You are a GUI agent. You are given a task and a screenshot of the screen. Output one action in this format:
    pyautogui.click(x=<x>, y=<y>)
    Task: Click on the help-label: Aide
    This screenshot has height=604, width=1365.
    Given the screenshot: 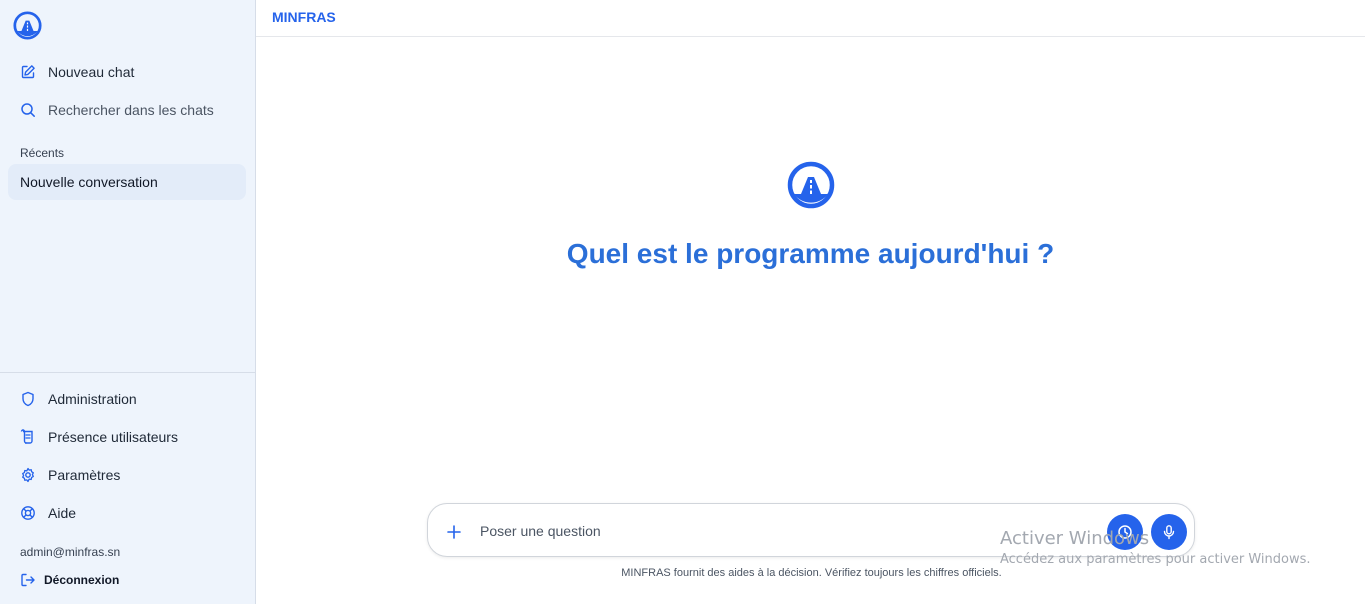 What is the action you would take?
    pyautogui.click(x=62, y=513)
    